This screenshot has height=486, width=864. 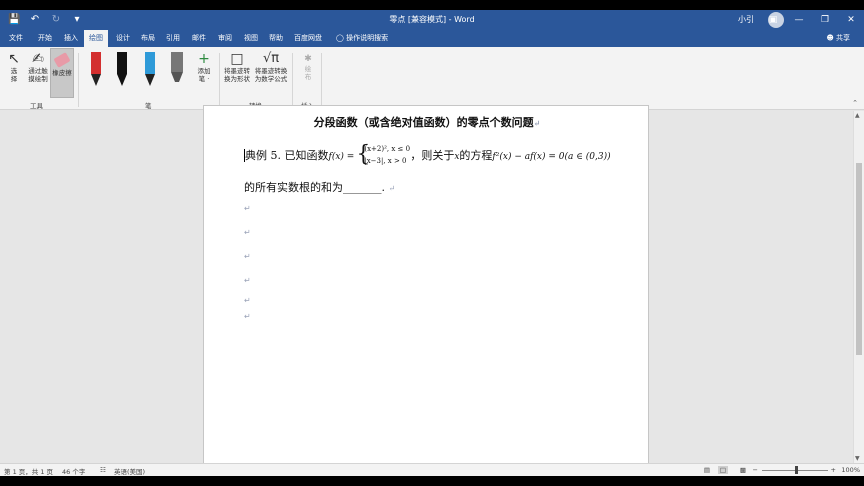 I want to click on ribbon-display-icon: ▣, so click(x=773, y=20).